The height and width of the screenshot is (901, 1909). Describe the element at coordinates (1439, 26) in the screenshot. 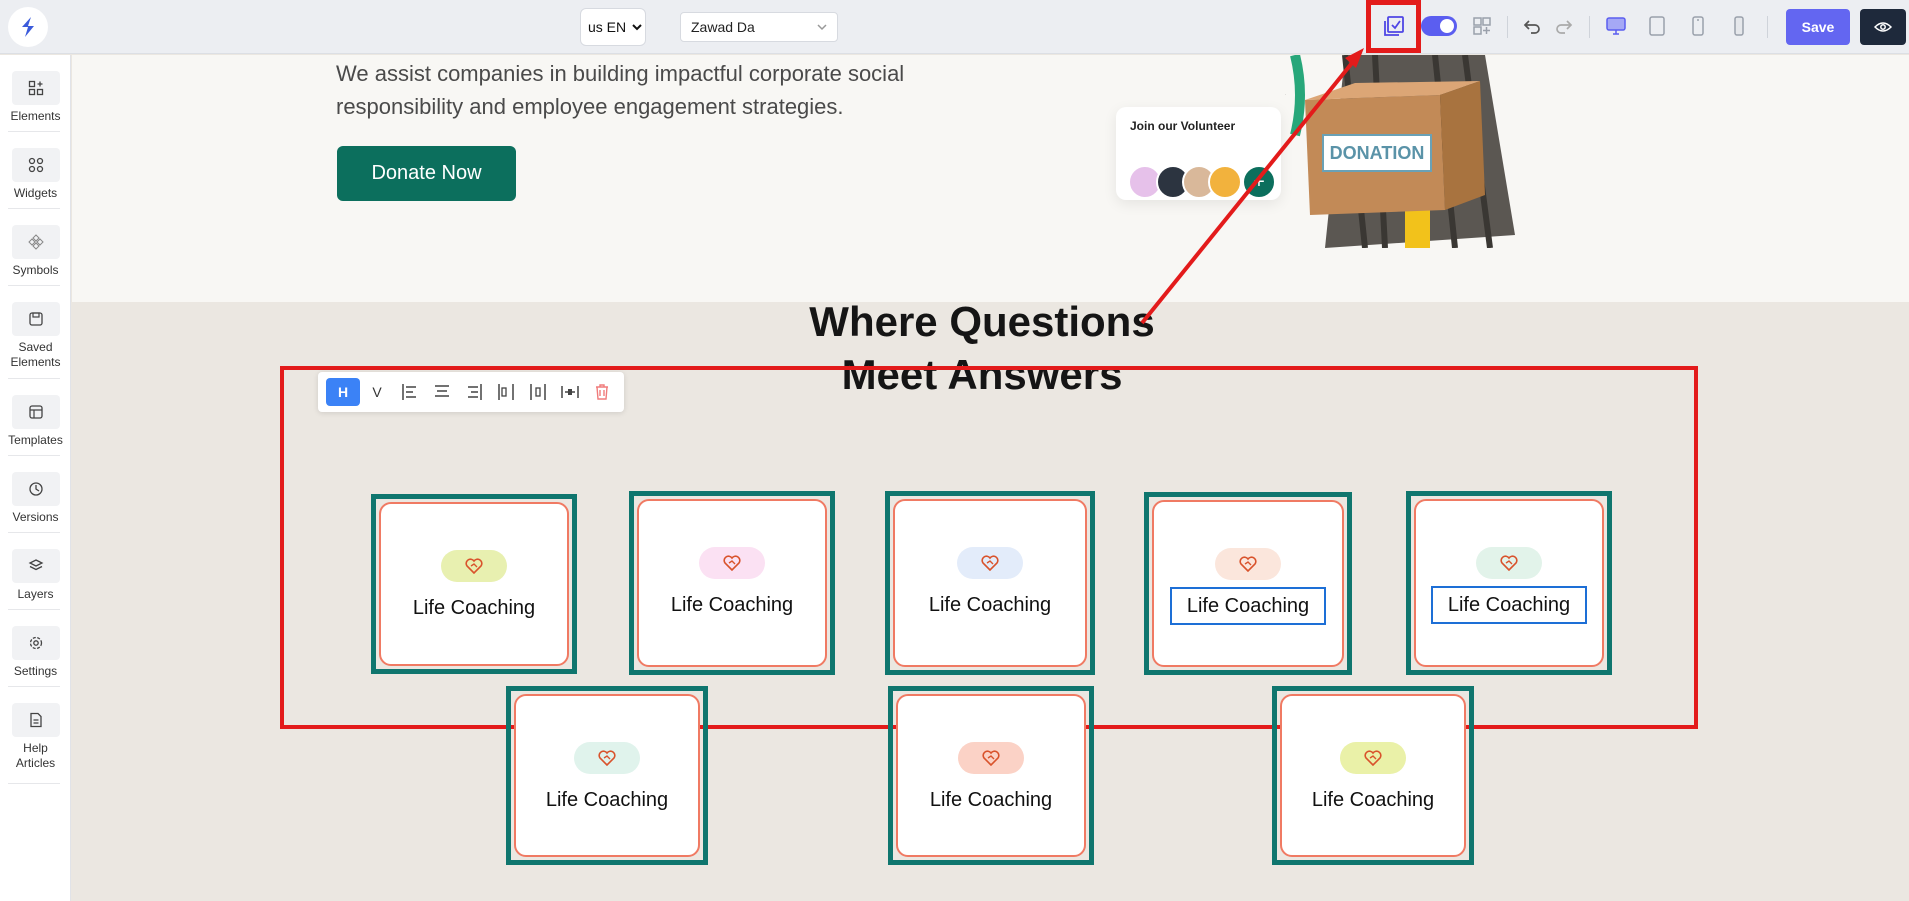

I see `mode-toggle` at that location.